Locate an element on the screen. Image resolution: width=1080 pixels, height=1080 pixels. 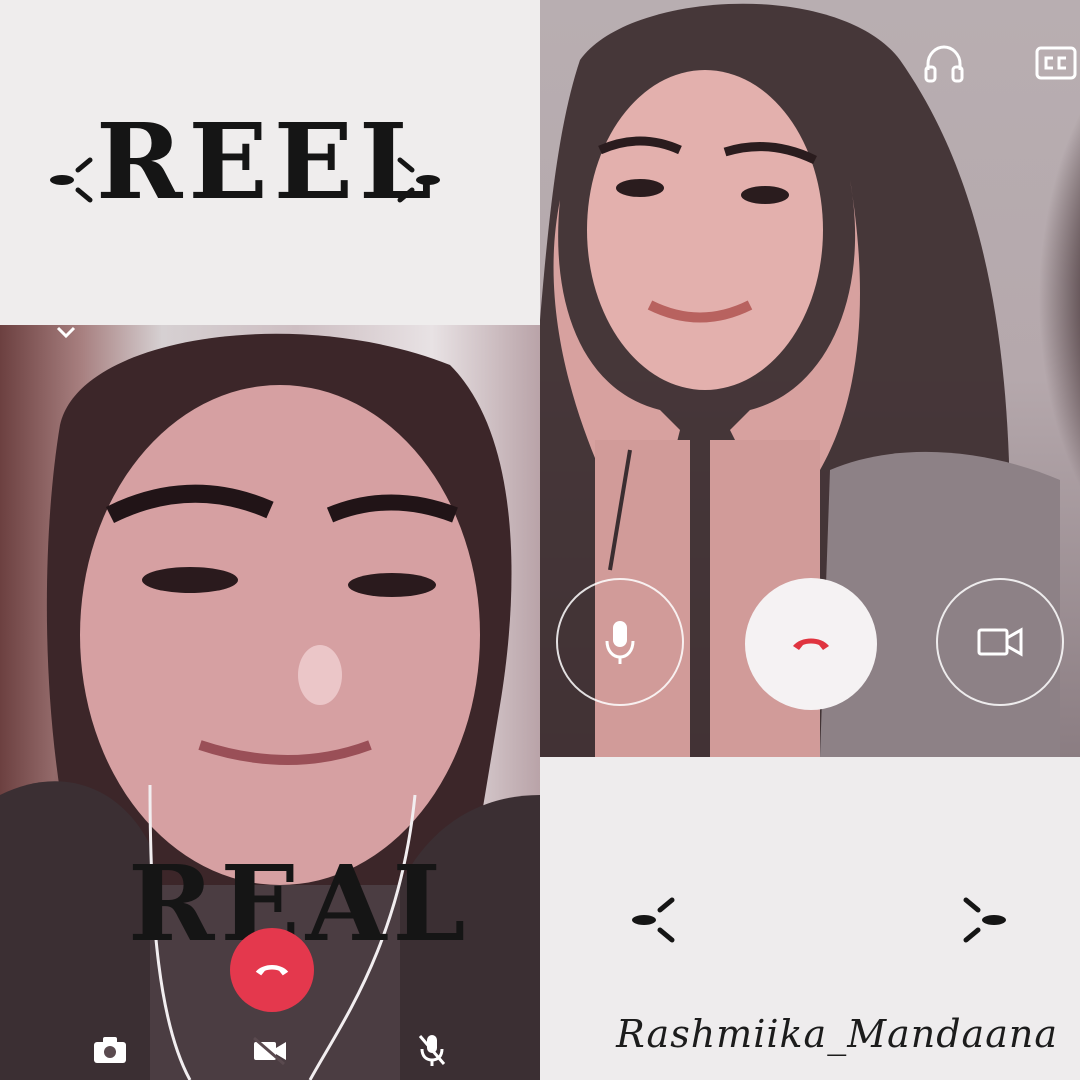
collapse-button is located at coordinates (66, 332).